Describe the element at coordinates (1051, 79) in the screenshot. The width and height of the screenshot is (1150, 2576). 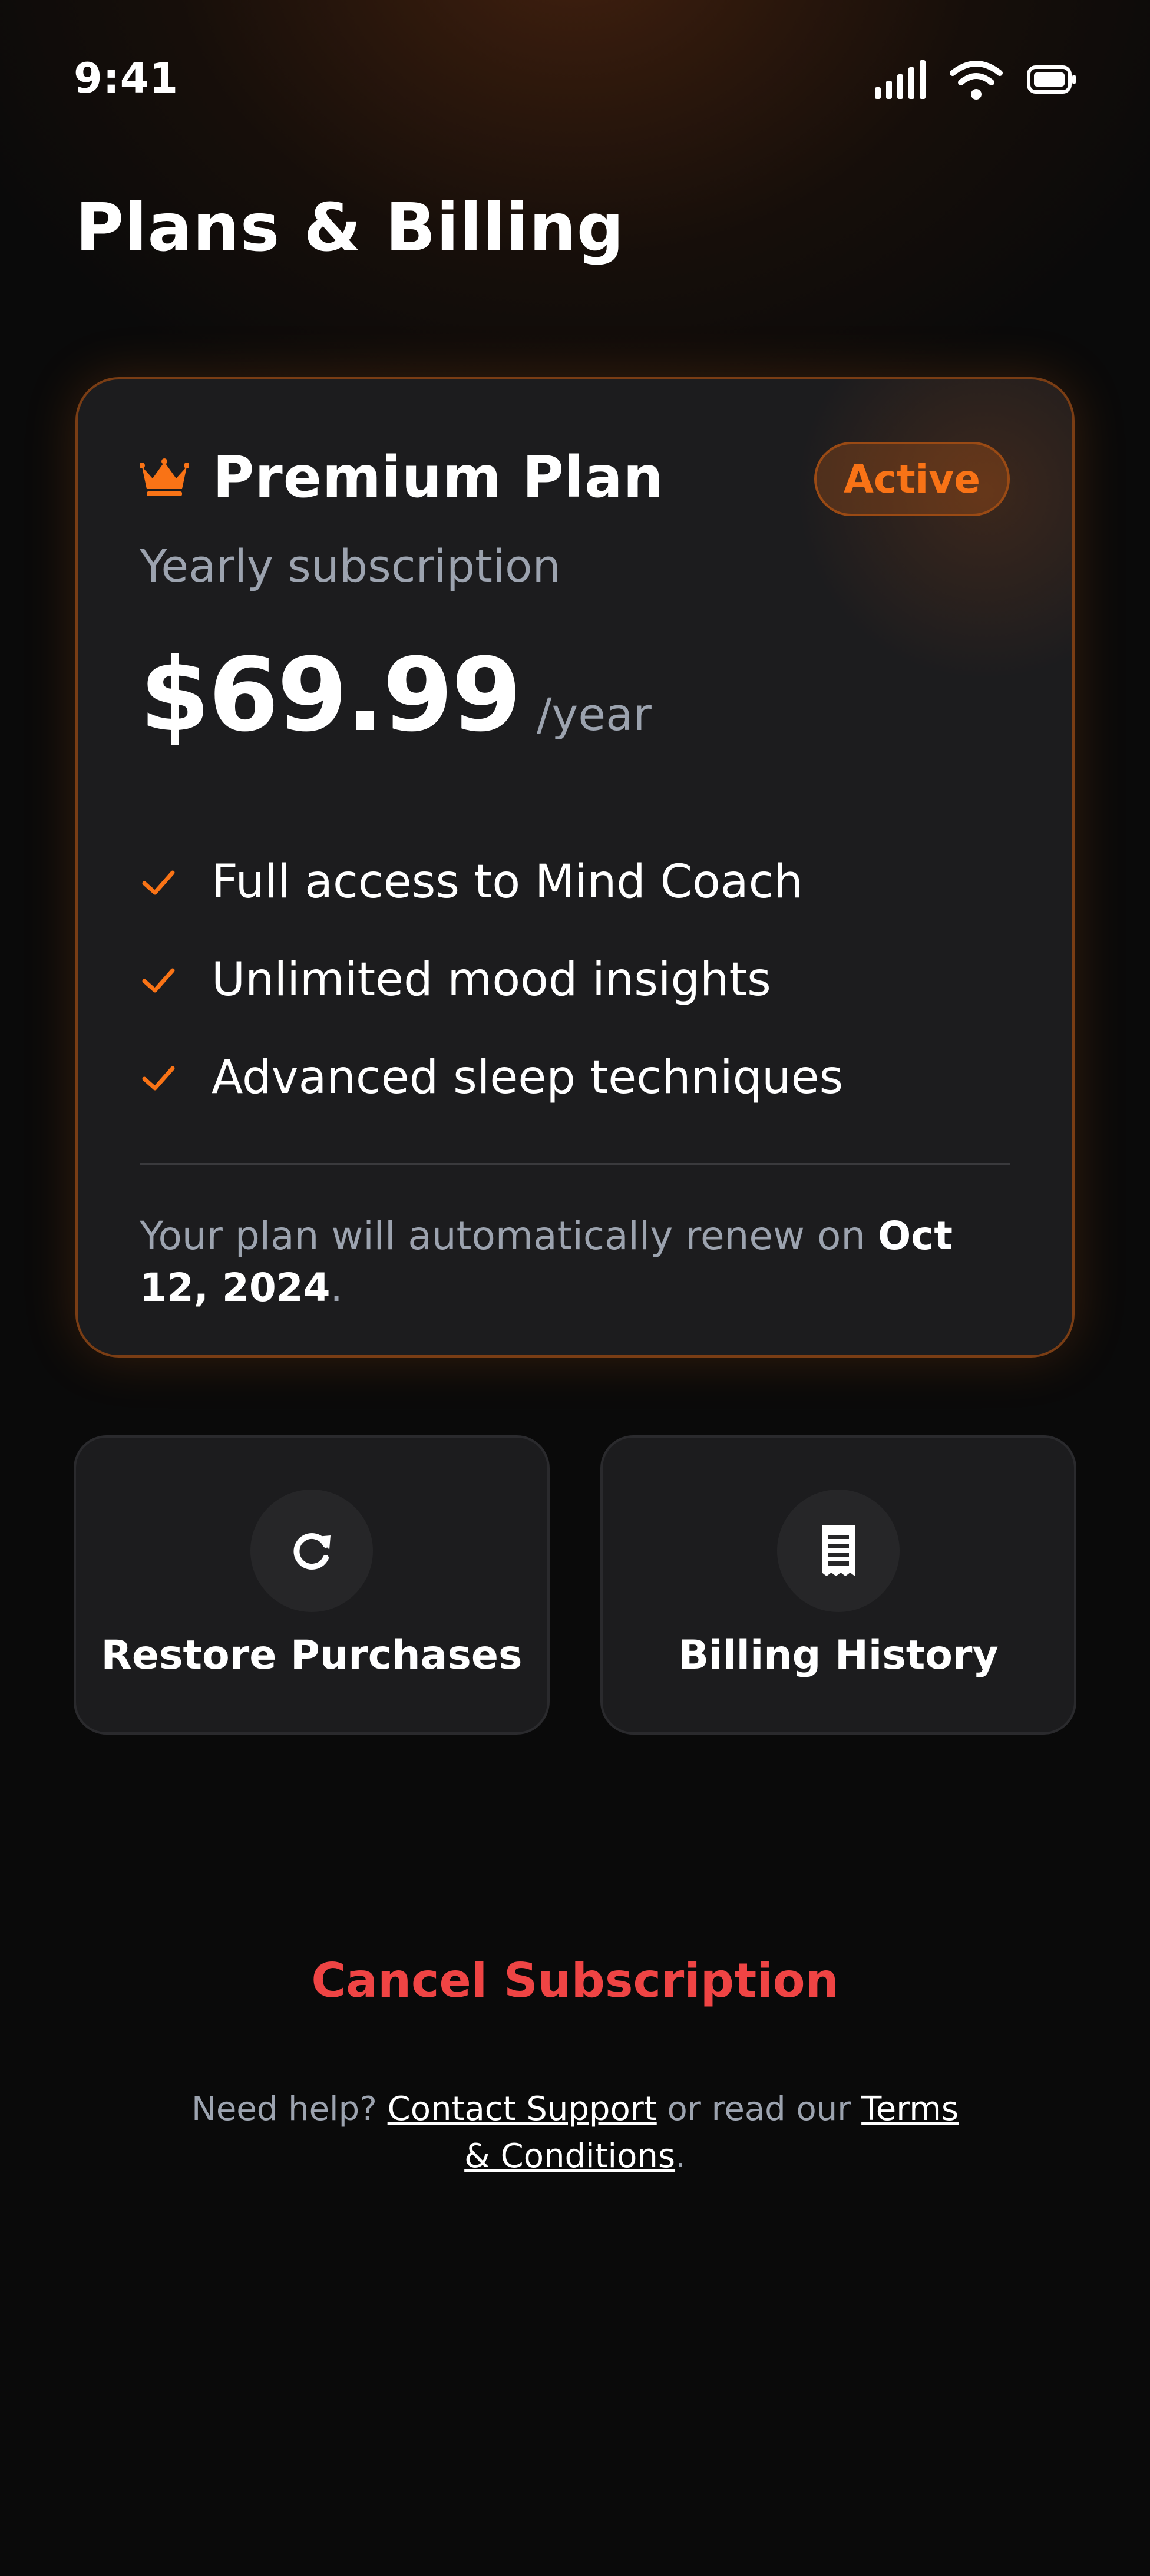
I see `battery-icon` at that location.